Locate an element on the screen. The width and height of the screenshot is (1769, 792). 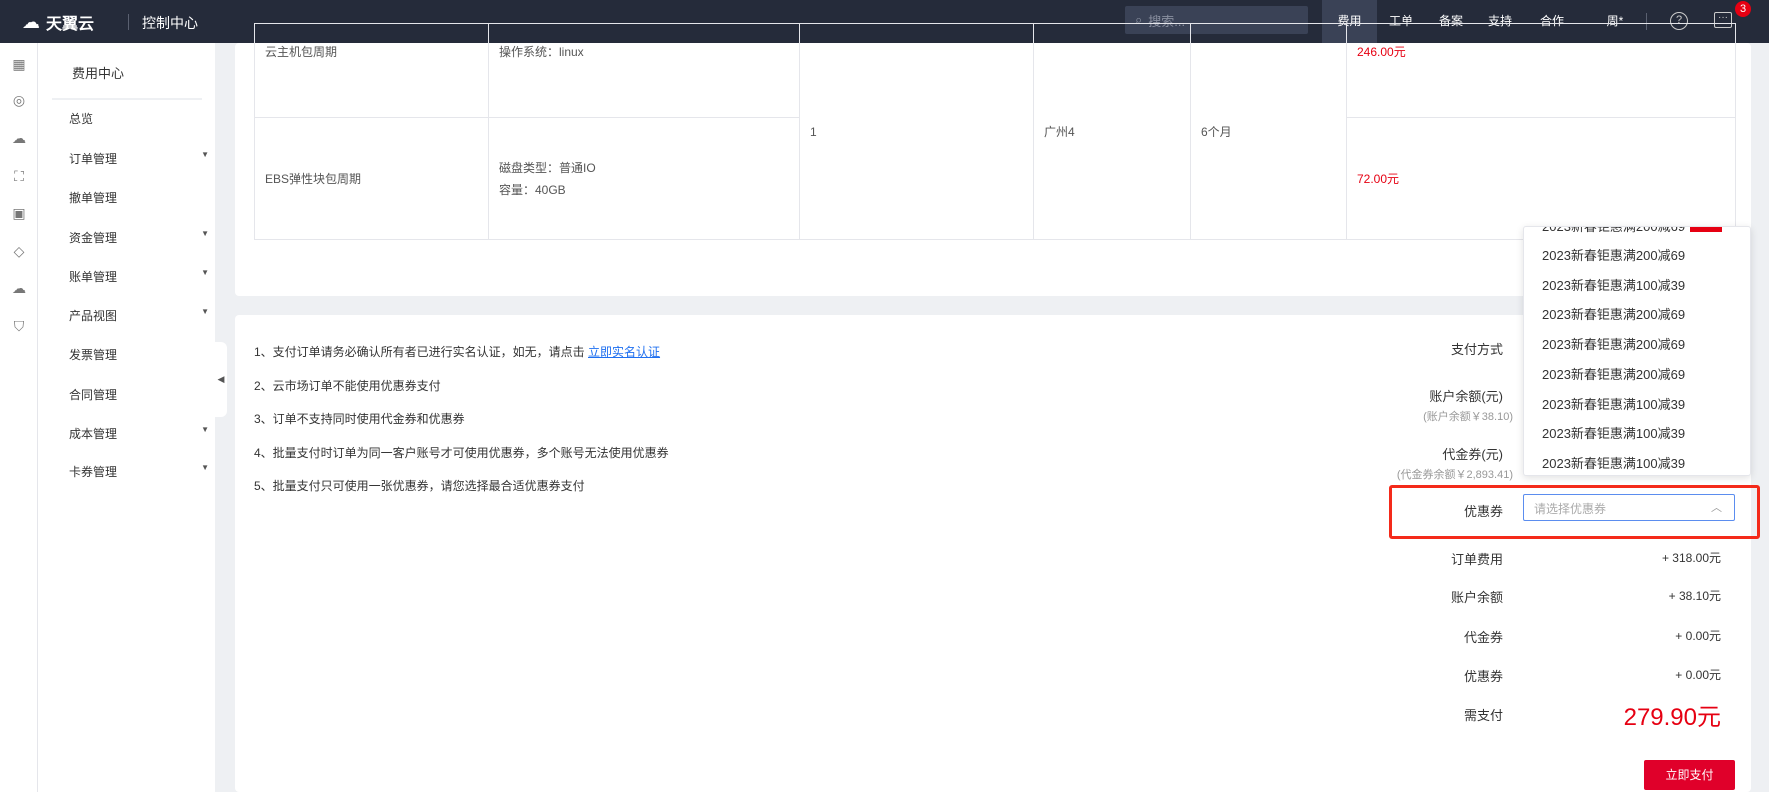
summary-label: 订单费用 is located at coordinates (1476, 559).